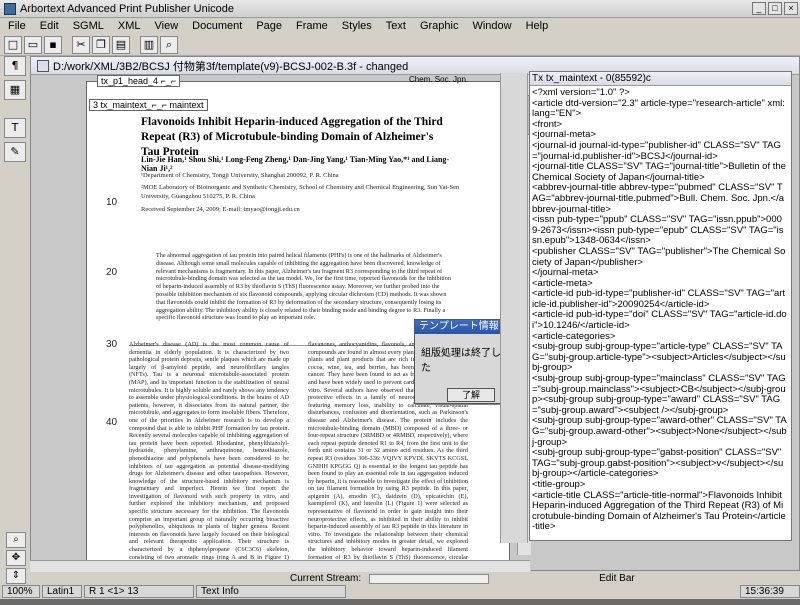  Describe the element at coordinates (770, 591) in the screenshot. I see `clock: 15:36:39` at that location.